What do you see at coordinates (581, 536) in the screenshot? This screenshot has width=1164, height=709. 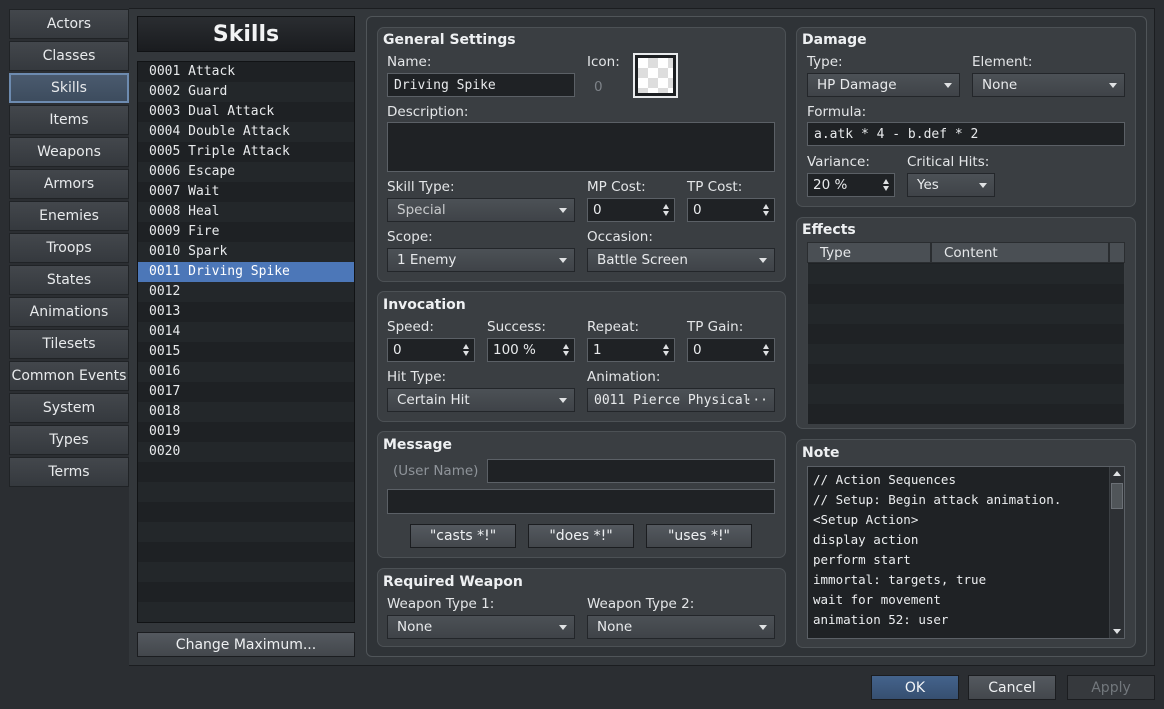 I see `does-button: "does *!"` at bounding box center [581, 536].